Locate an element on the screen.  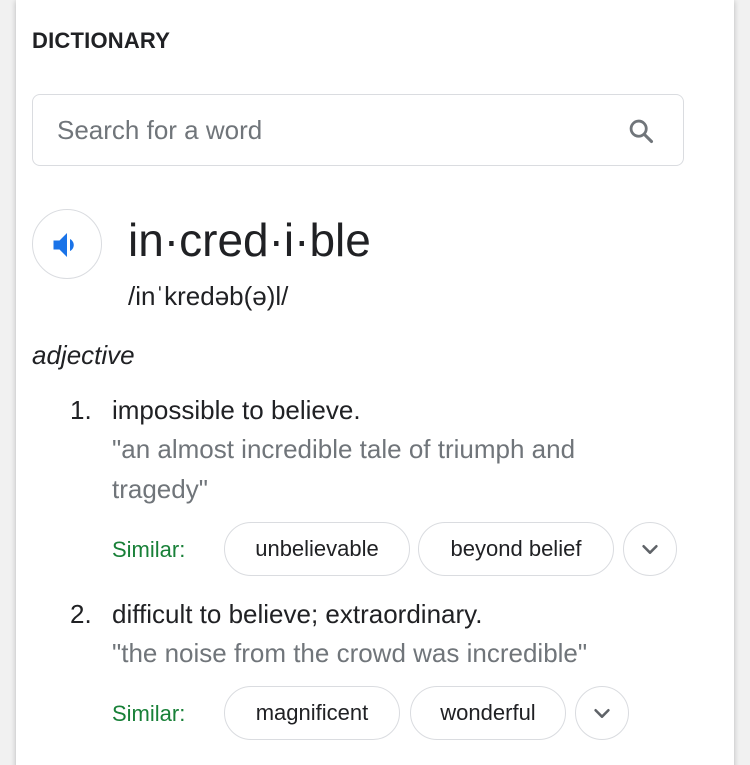
section-title: DICTIONARY is located at coordinates (101, 40).